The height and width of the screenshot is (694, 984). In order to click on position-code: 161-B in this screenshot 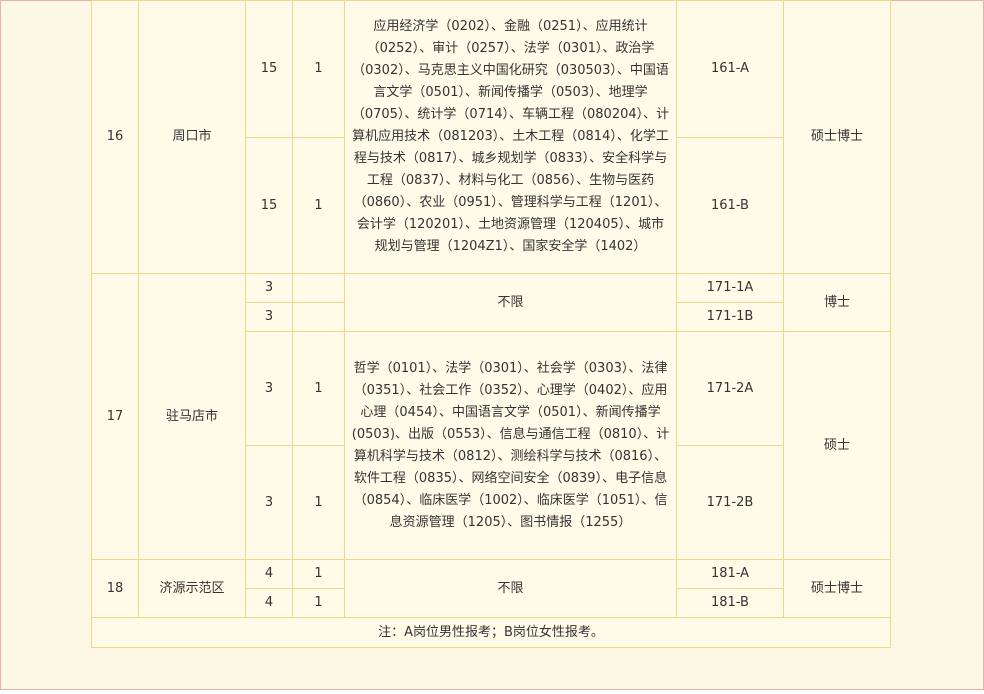, I will do `click(730, 205)`.